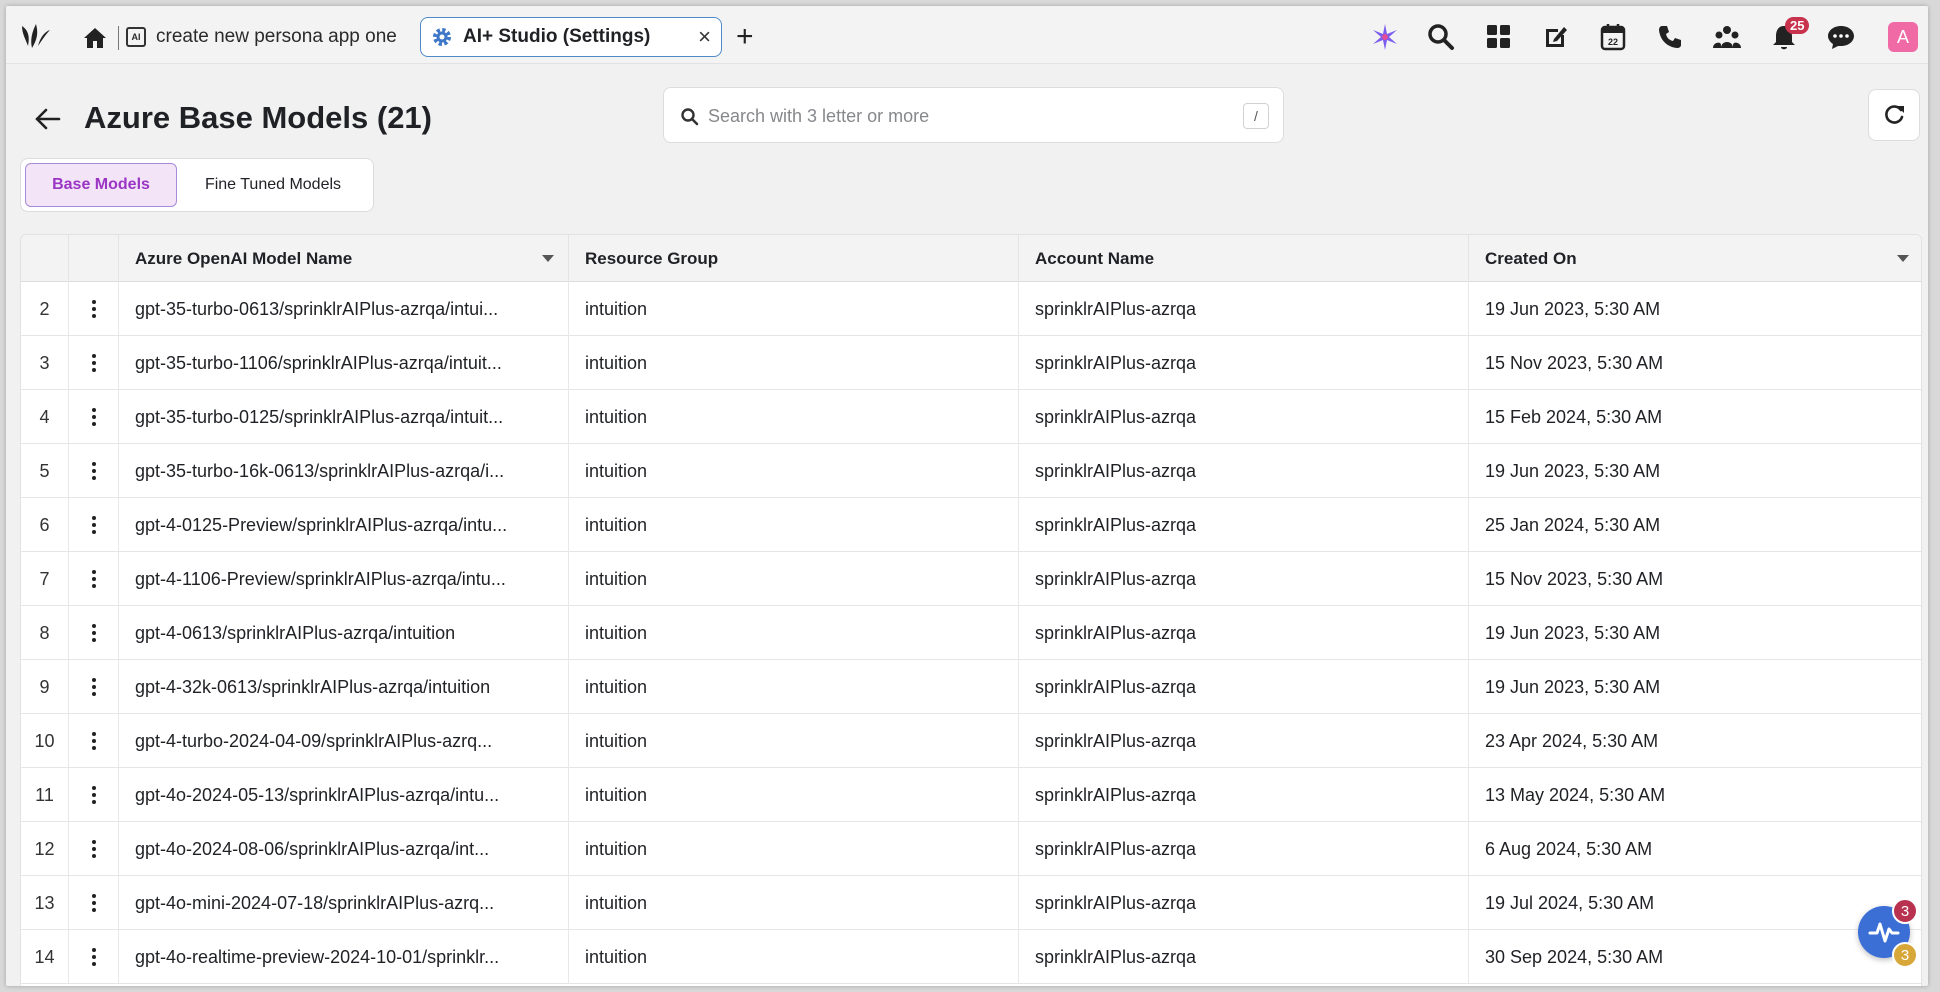 This screenshot has width=1940, height=992. I want to click on calendar-icon: 22, so click(1613, 37).